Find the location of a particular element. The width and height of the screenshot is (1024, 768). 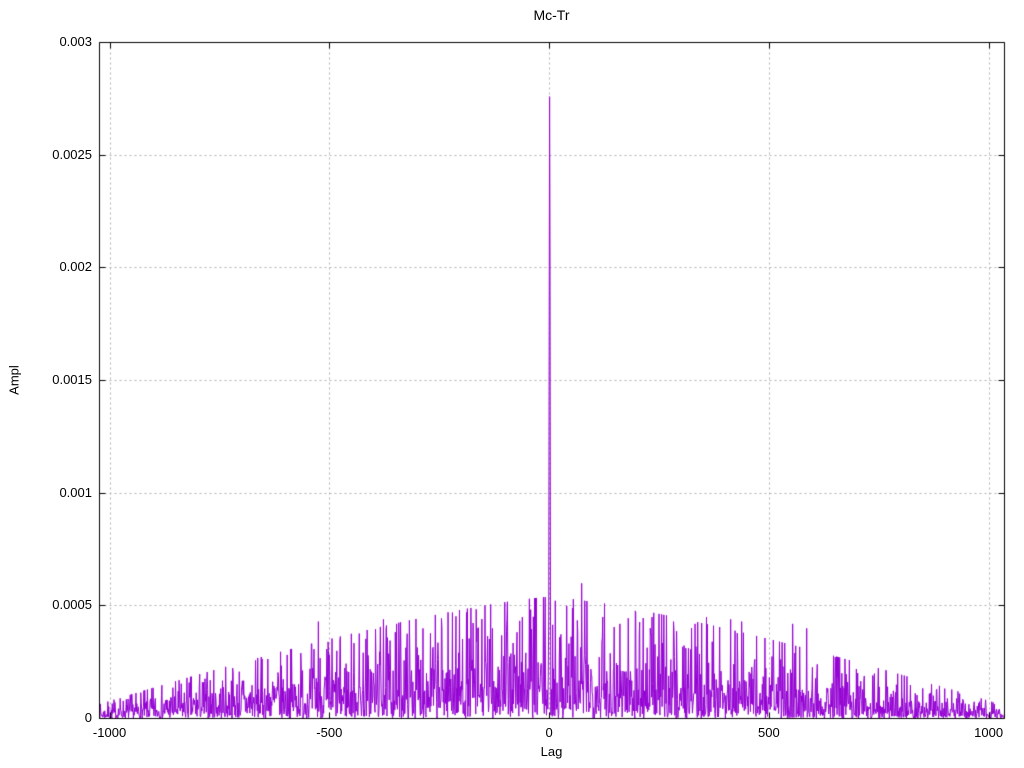

y-tick-label: 0.0005 is located at coordinates (72, 605).